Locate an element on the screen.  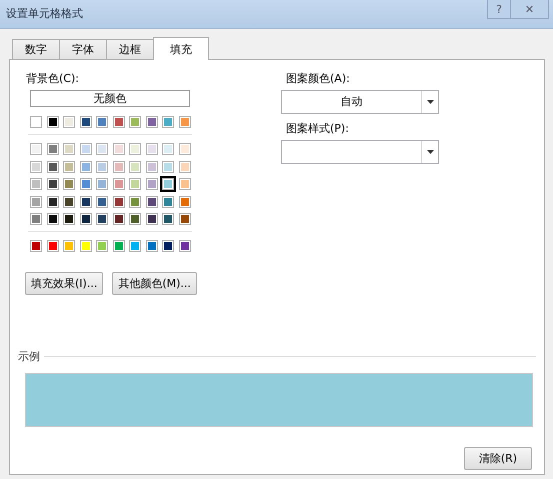
pattern-color-label: 图案颜色(A): is located at coordinates (318, 79).